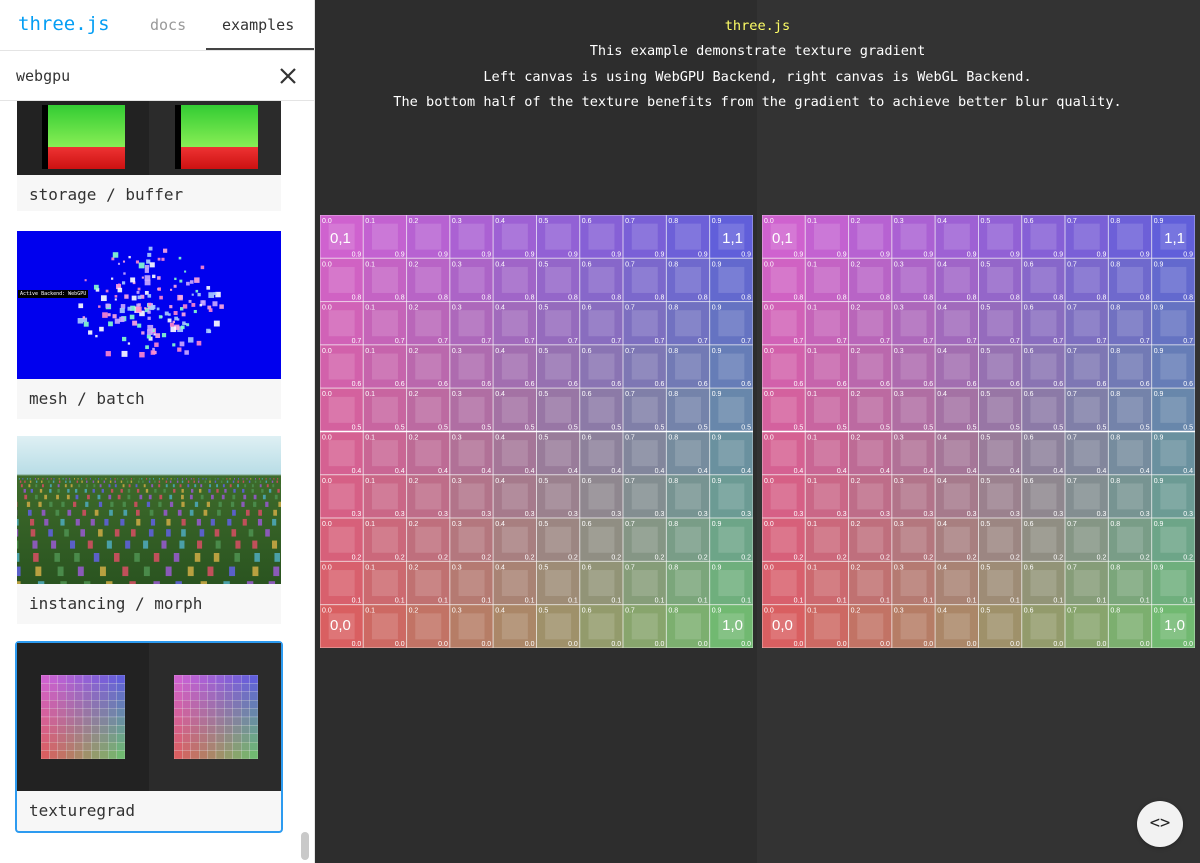  Describe the element at coordinates (1160, 824) in the screenshot. I see `view-source-button: <>` at that location.